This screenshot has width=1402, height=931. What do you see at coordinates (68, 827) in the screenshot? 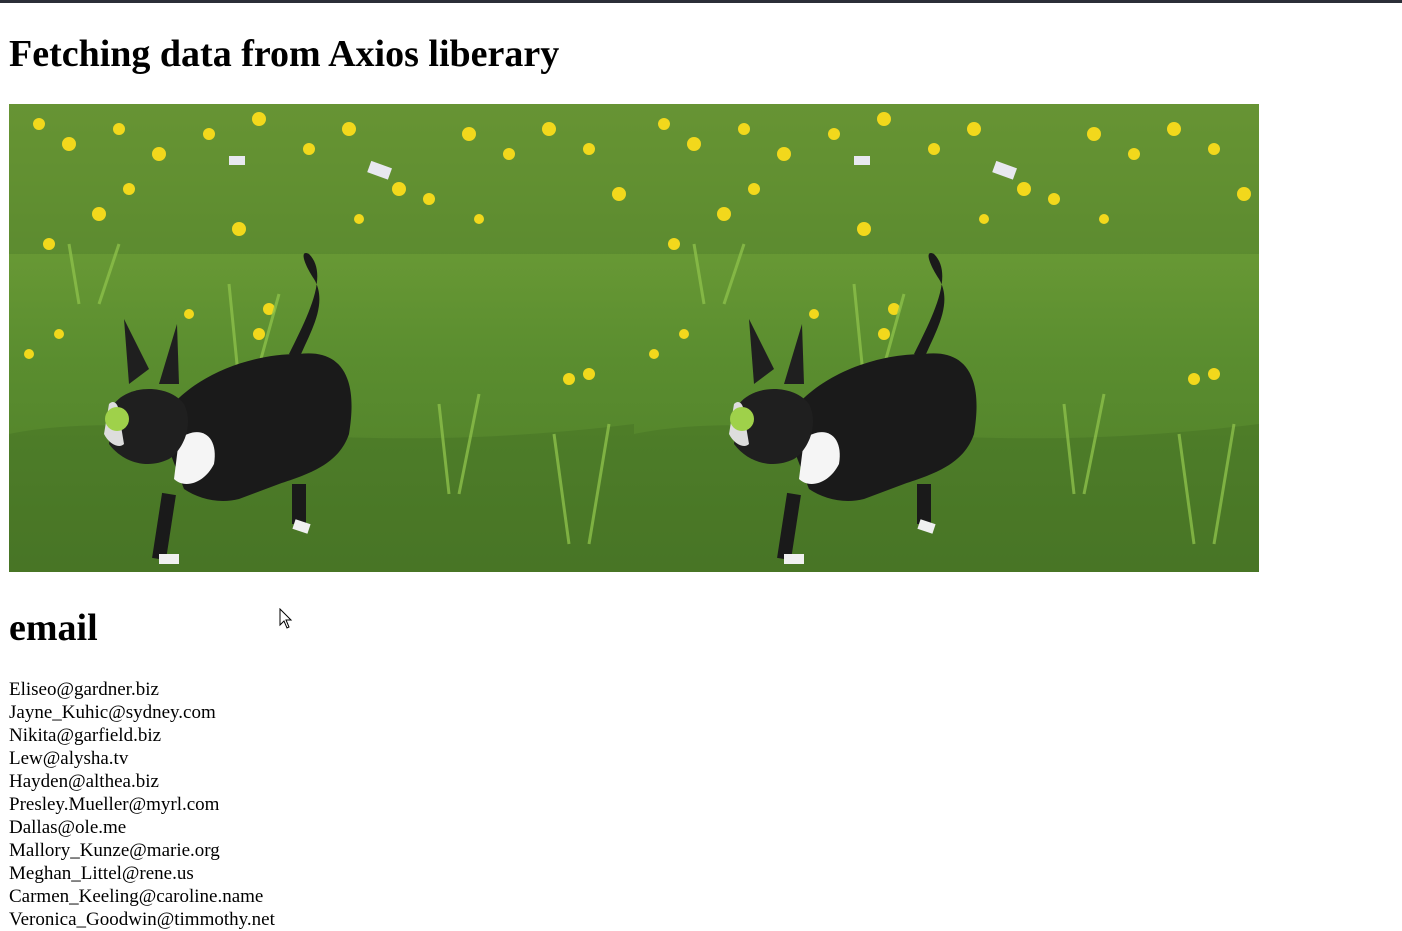
I see `email-item: Dallas@ole.me` at bounding box center [68, 827].